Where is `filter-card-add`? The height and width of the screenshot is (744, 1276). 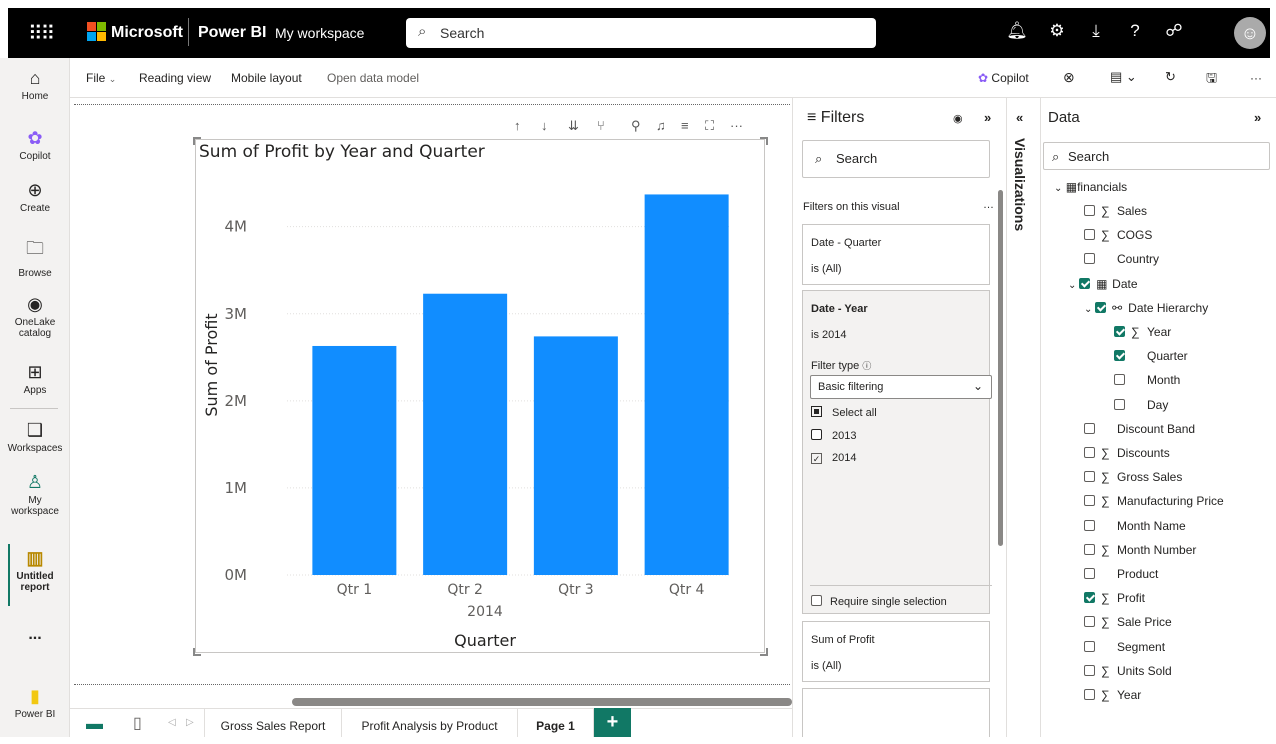
filter-card-add is located at coordinates (896, 712).